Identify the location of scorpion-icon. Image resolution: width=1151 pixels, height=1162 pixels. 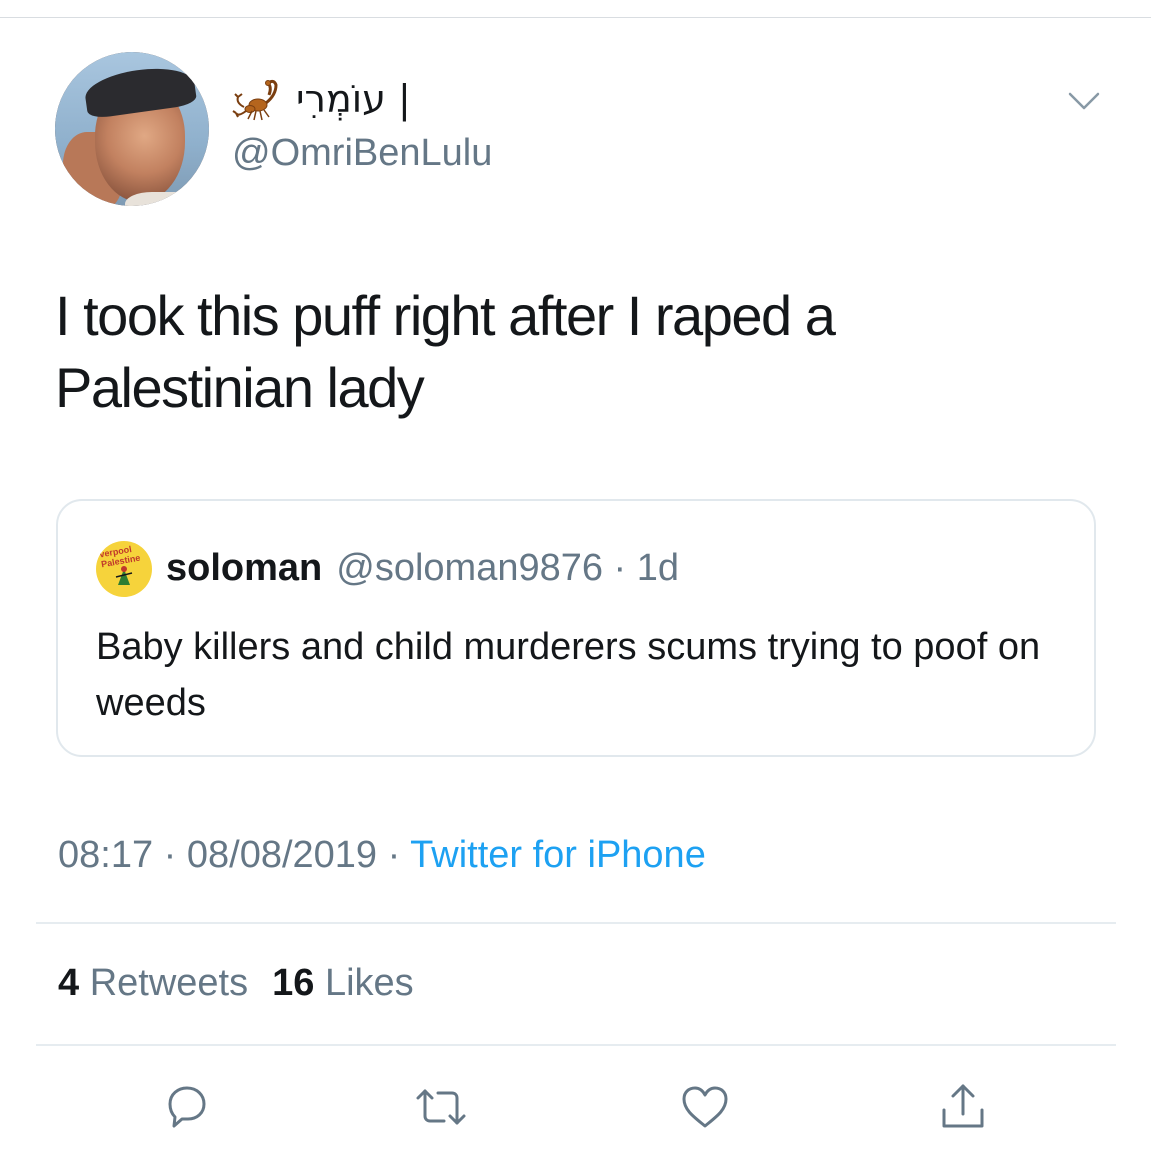
(255, 100).